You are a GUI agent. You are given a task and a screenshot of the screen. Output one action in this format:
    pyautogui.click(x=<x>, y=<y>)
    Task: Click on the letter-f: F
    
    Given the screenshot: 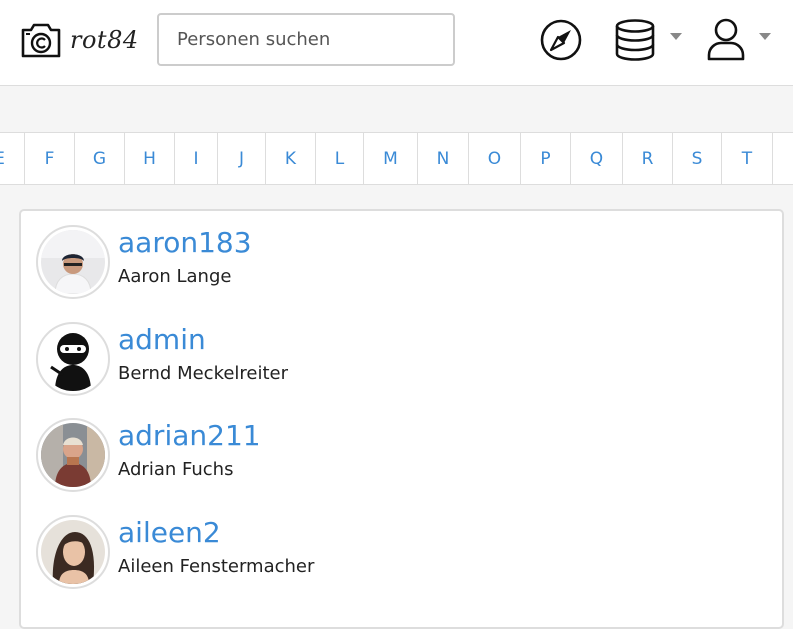 What is the action you would take?
    pyautogui.click(x=50, y=158)
    